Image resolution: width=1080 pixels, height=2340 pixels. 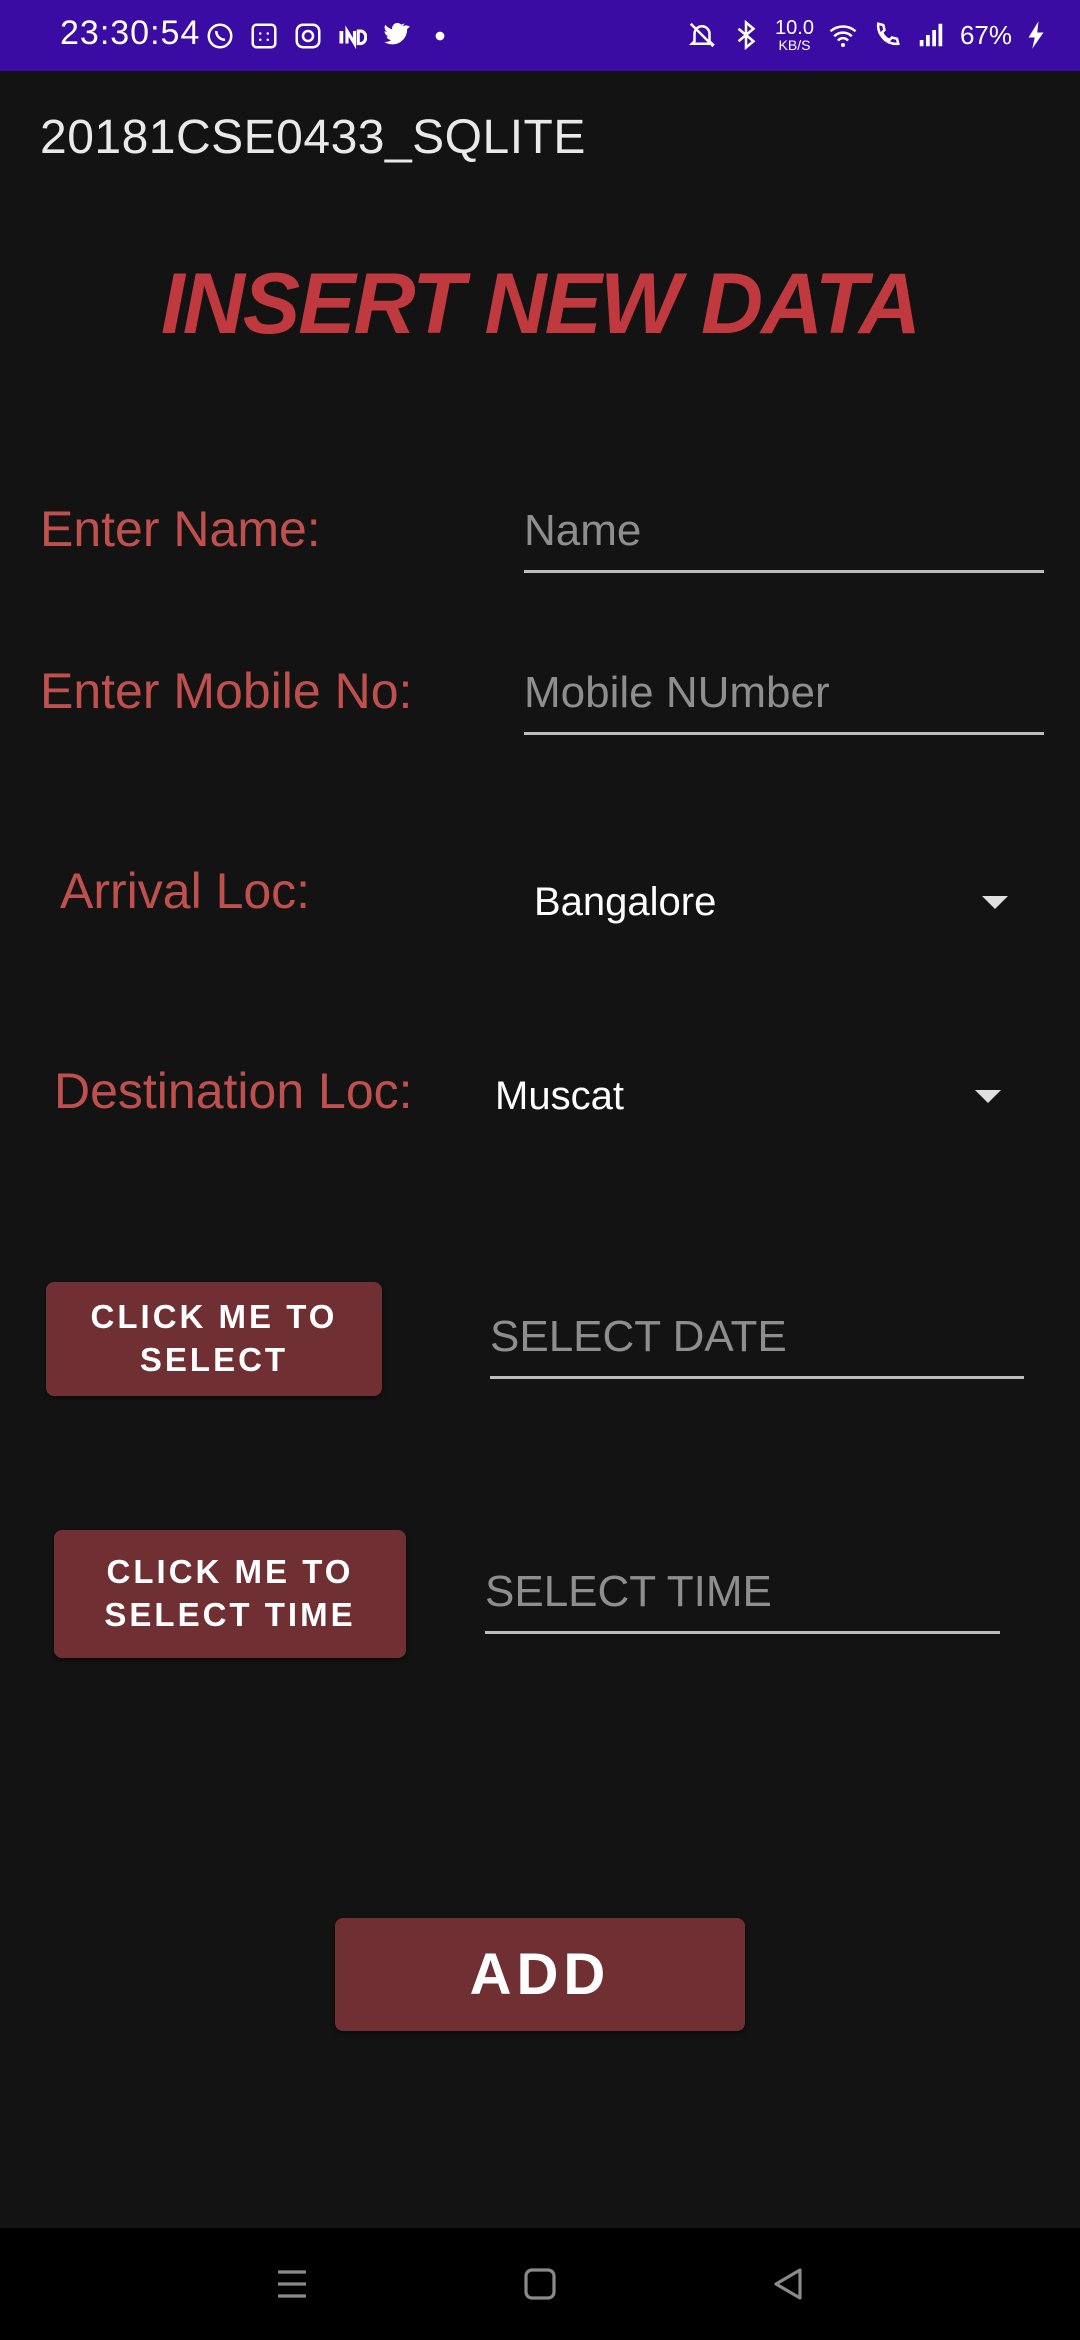 What do you see at coordinates (887, 35) in the screenshot?
I see `wifi-call-icon` at bounding box center [887, 35].